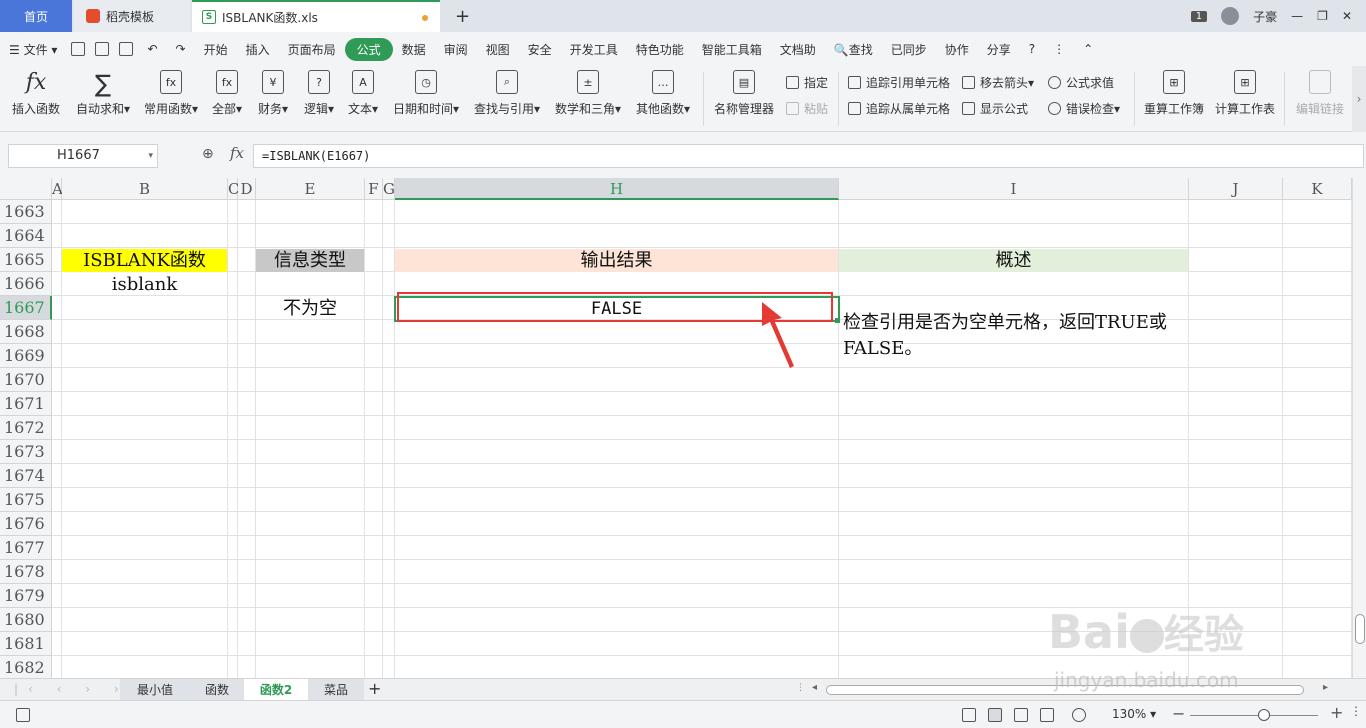 The height and width of the screenshot is (728, 1366). What do you see at coordinates (247, 189) in the screenshot?
I see `column-header-d: D` at bounding box center [247, 189].